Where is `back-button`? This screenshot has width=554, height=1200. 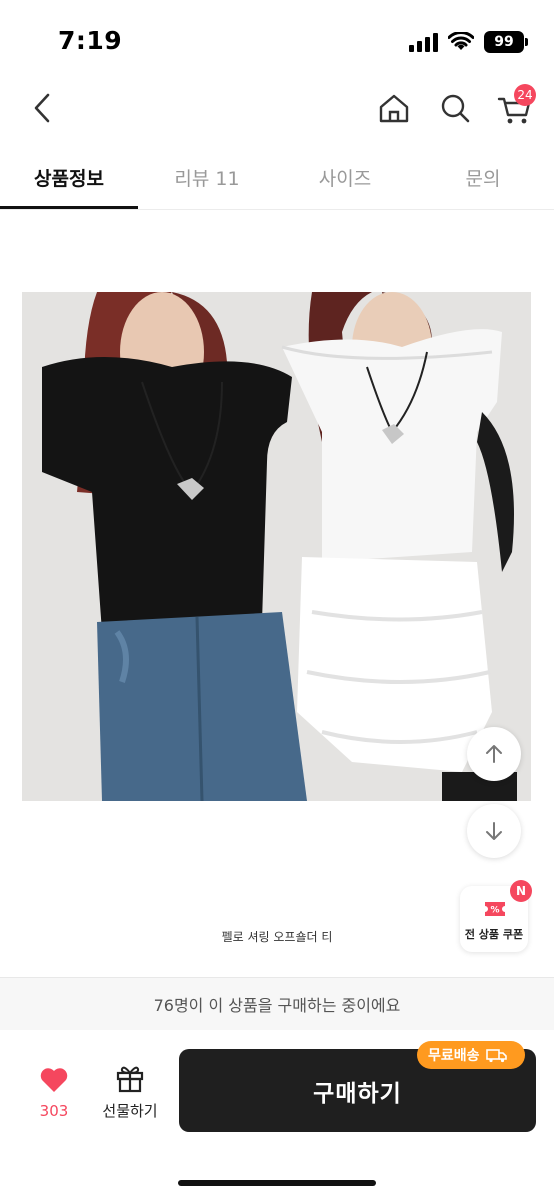 back-button is located at coordinates (42, 108).